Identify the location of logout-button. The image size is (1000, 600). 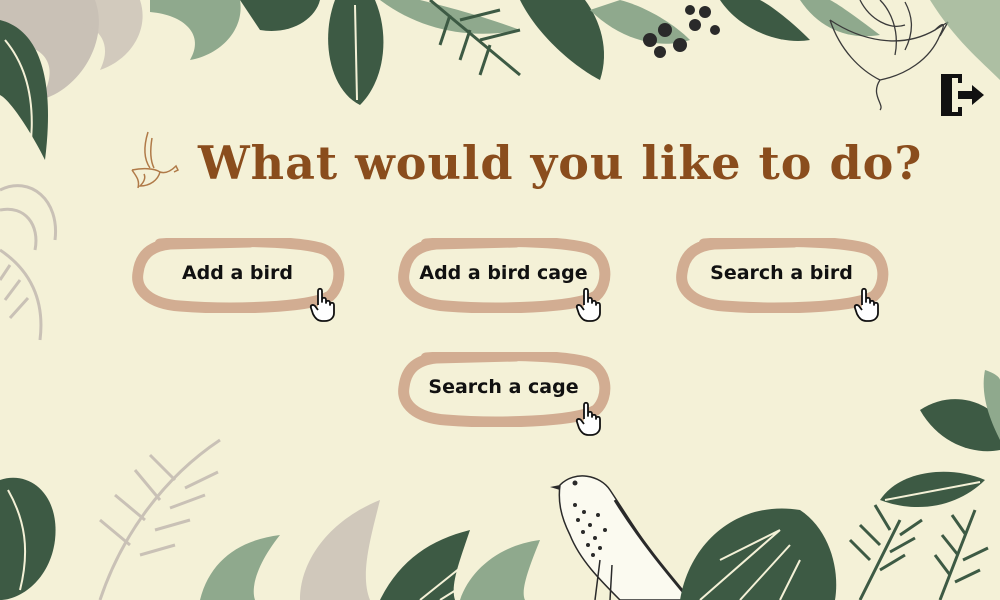
(963, 95).